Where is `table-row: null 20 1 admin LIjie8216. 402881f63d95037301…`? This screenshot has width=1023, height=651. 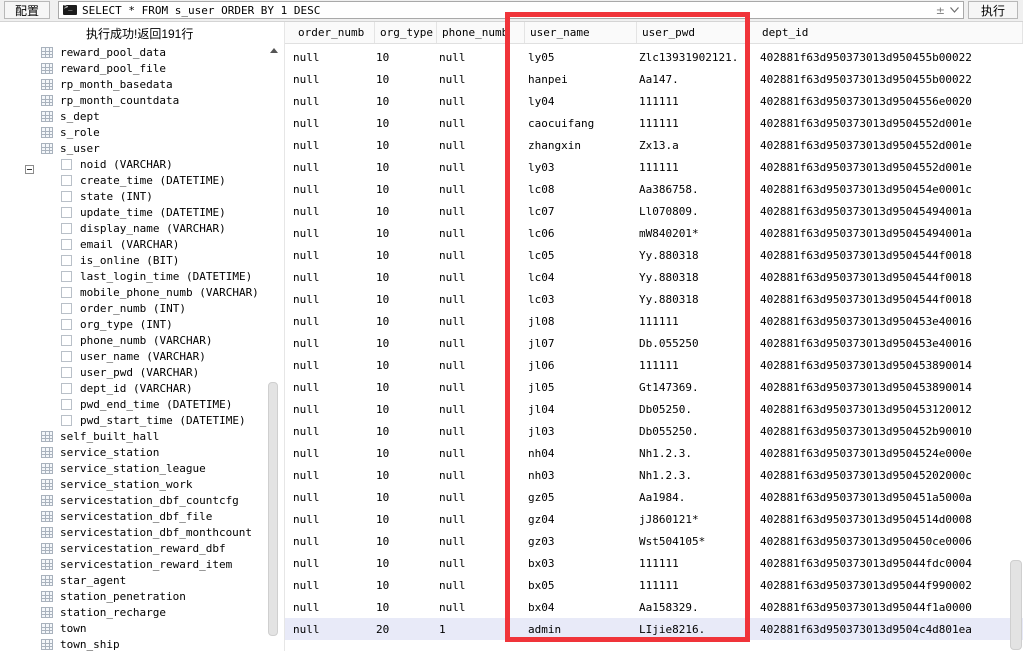 table-row: null 20 1 admin LIjie8216. 402881f63d95037301… is located at coordinates (654, 629).